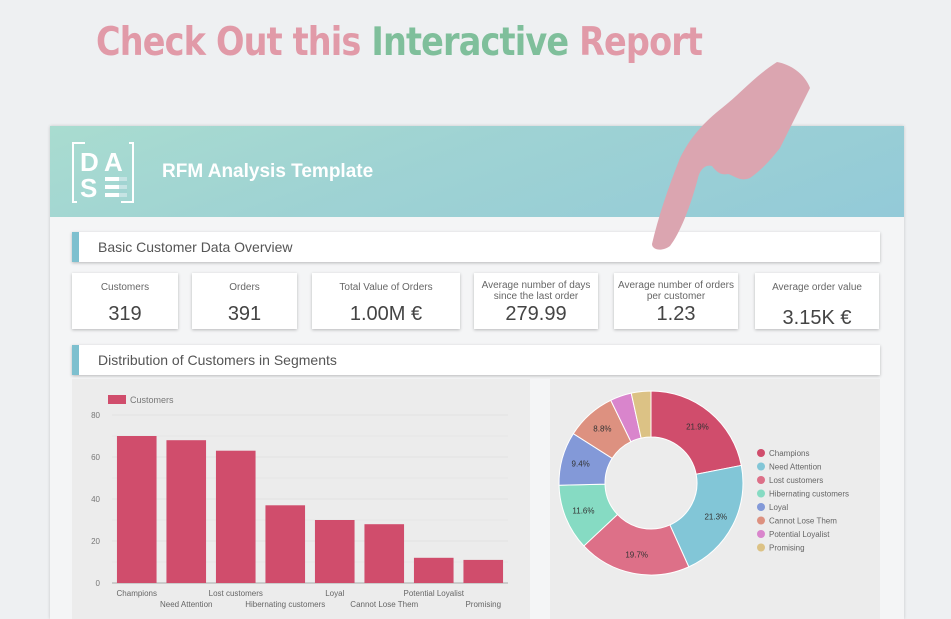  Describe the element at coordinates (676, 285) in the screenshot. I see `kpi-label-line: Average number of orders` at that location.